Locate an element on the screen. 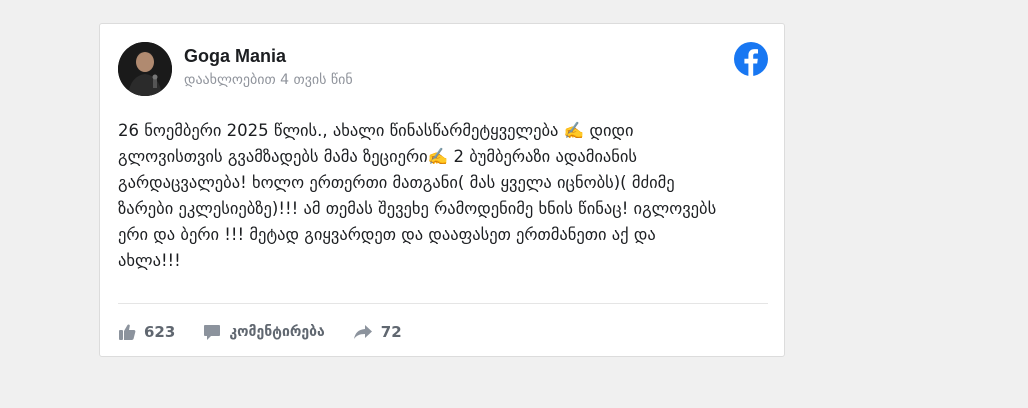 Image resolution: width=1028 pixels, height=408 pixels. avatar-image is located at coordinates (145, 69).